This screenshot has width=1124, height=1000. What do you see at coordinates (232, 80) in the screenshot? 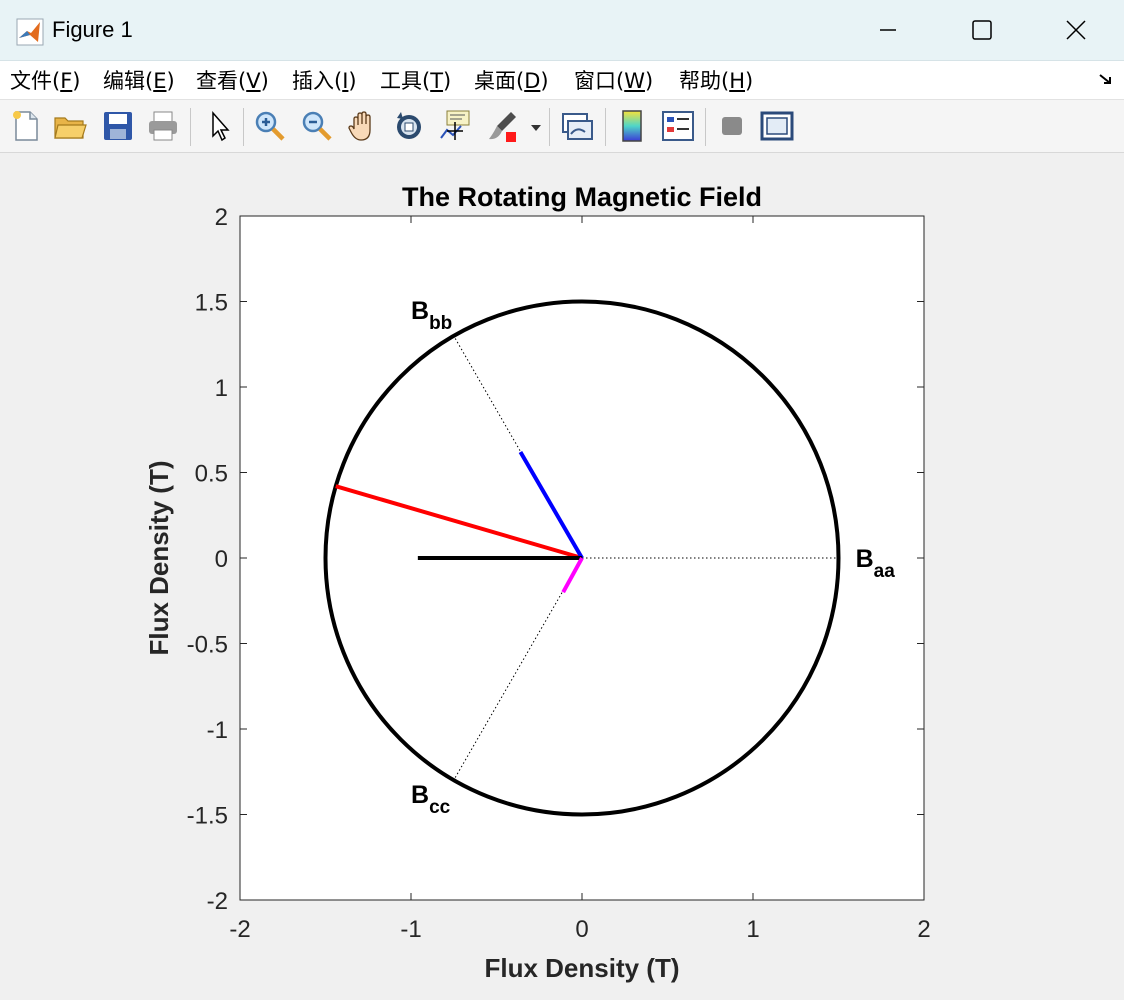
I see `menu-view: 查看(V)` at bounding box center [232, 80].